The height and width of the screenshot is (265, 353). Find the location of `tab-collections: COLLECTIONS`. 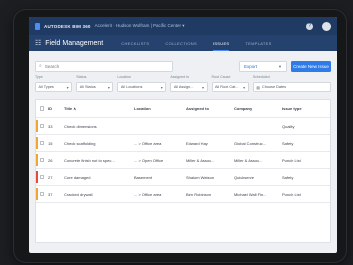

tab-collections: COLLECTIONS is located at coordinates (181, 43).